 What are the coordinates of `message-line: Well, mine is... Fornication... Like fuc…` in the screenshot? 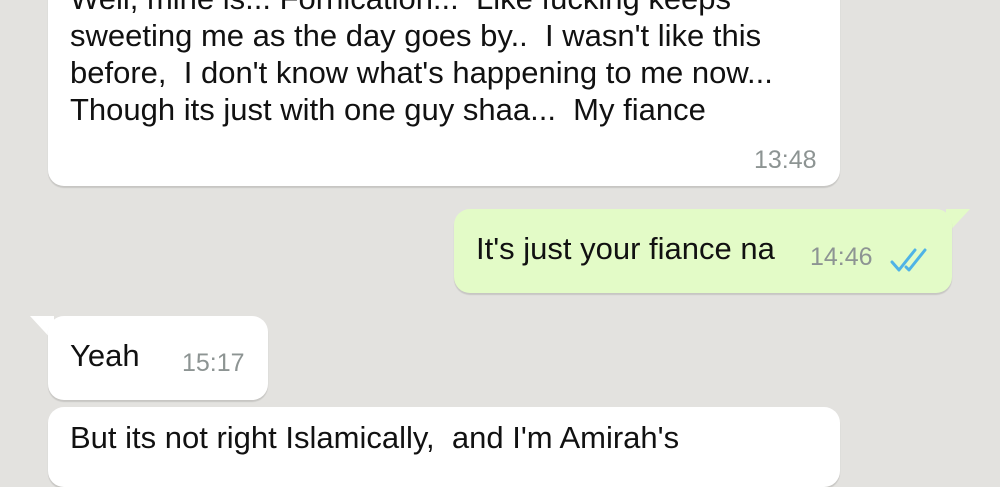 It's located at (400, 8).